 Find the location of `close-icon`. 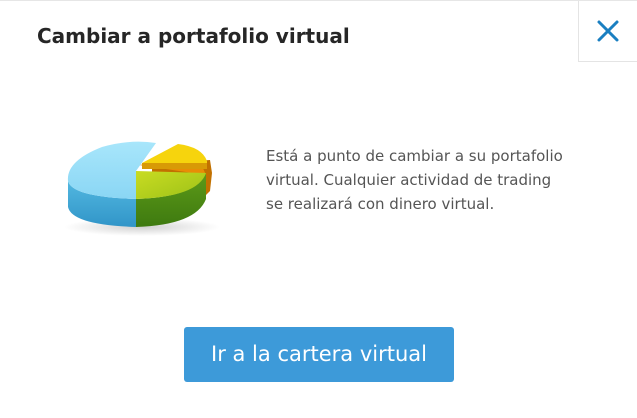

close-icon is located at coordinates (608, 31).